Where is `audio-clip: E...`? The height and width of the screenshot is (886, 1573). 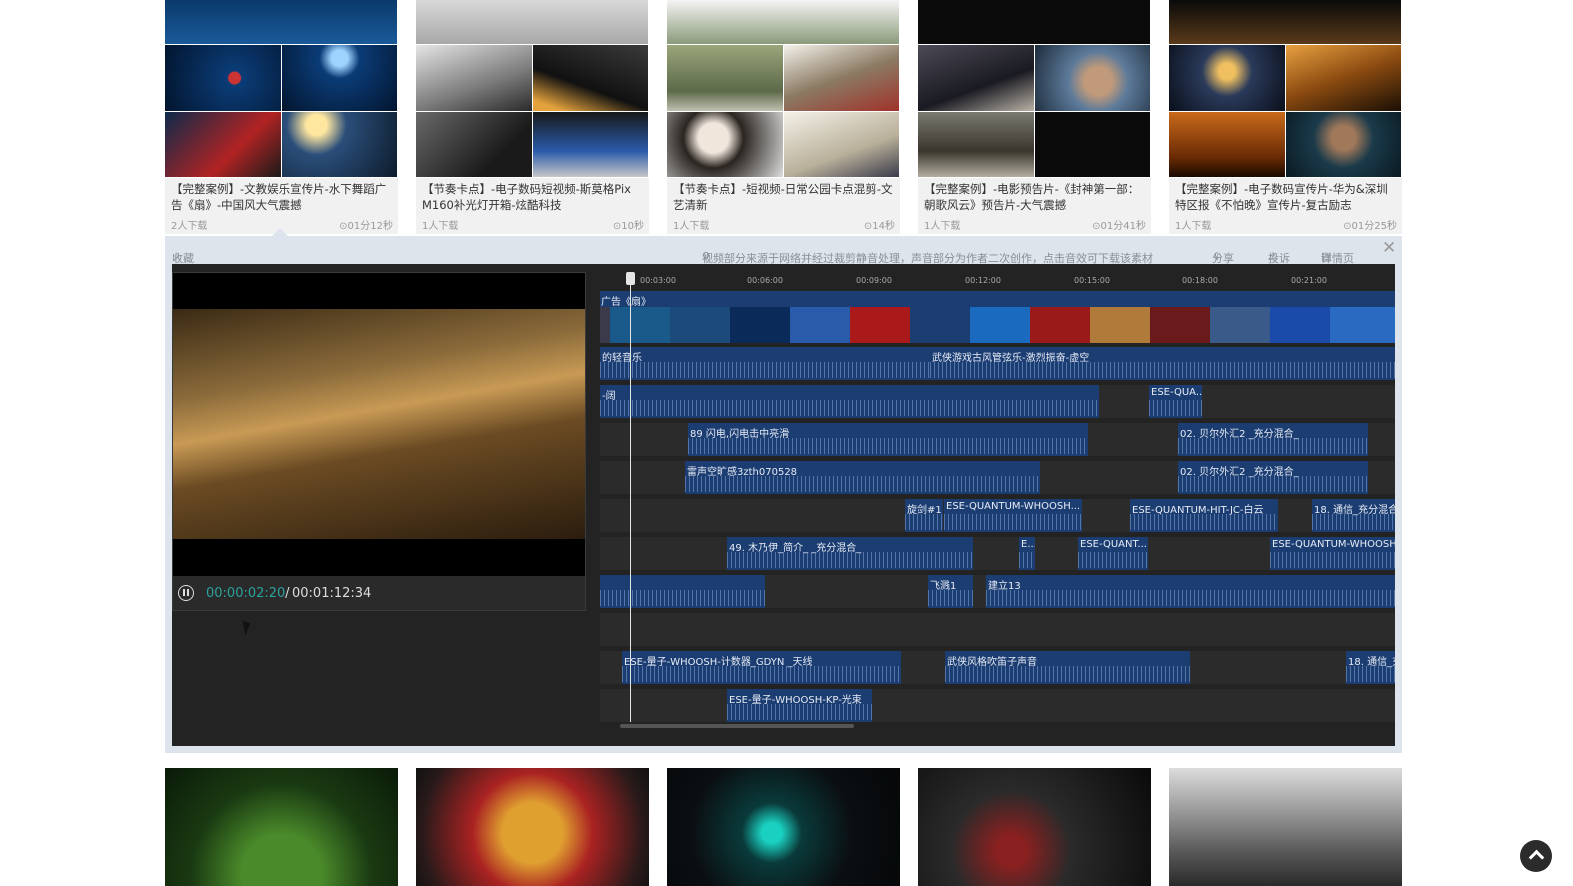
audio-clip: E... is located at coordinates (1027, 553).